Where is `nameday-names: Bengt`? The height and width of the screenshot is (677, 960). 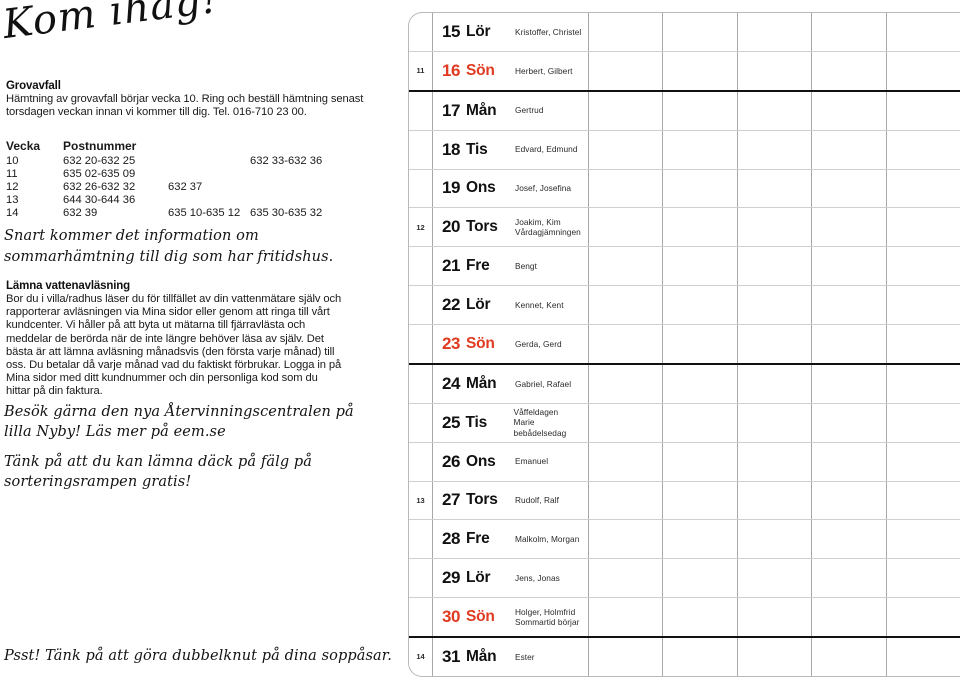 nameday-names: Bengt is located at coordinates (524, 266).